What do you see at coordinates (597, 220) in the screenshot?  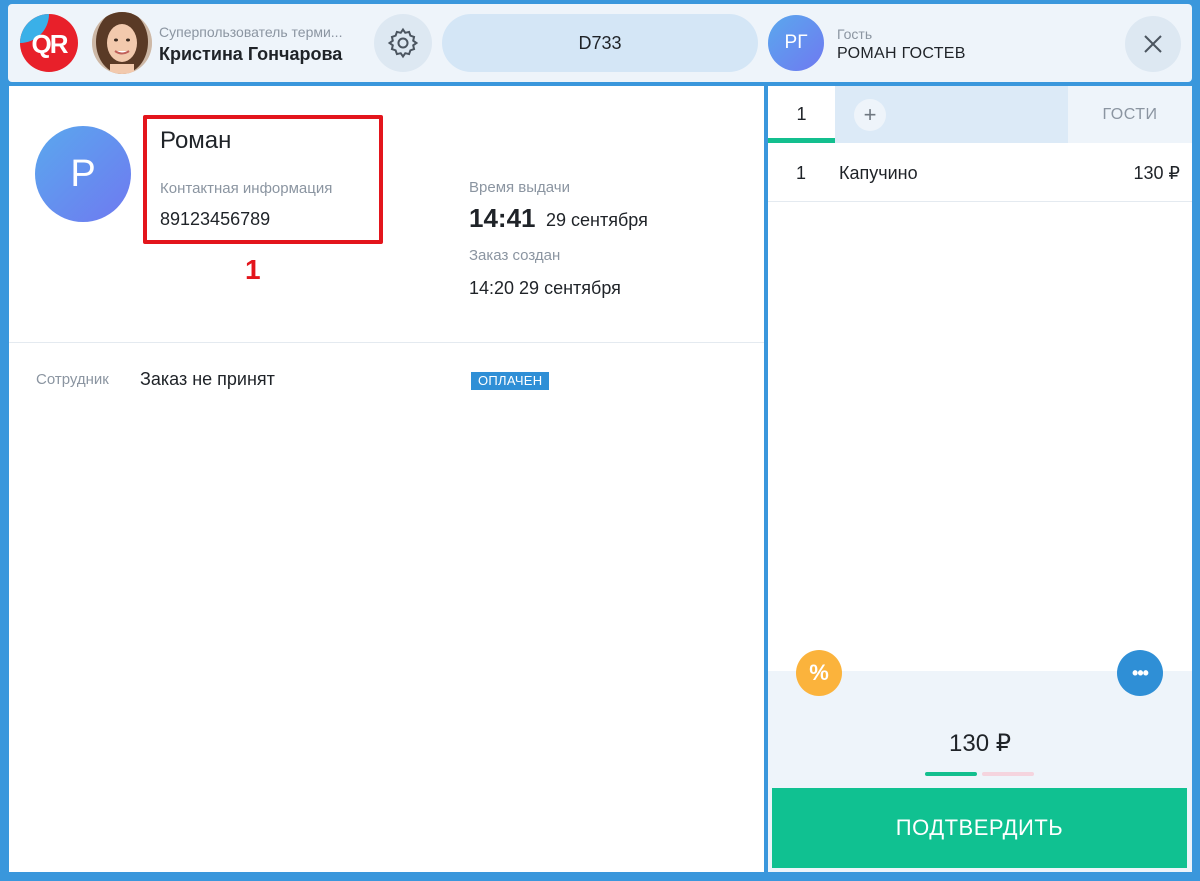 I see `pickup-date: 29 сентября` at bounding box center [597, 220].